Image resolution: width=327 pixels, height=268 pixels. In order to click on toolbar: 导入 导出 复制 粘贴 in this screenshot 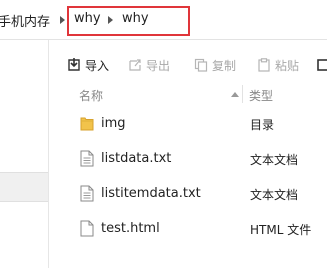, I will do `click(188, 62)`.